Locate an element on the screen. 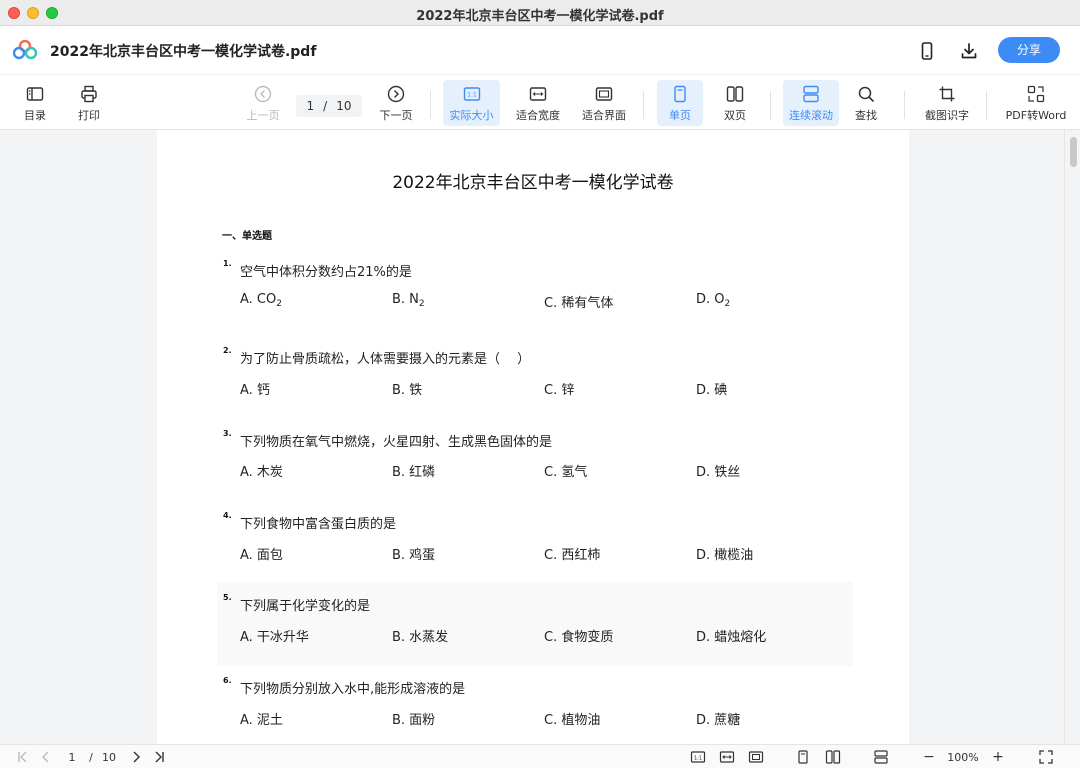 The width and height of the screenshot is (1080, 768). question-number: 2. is located at coordinates (227, 350).